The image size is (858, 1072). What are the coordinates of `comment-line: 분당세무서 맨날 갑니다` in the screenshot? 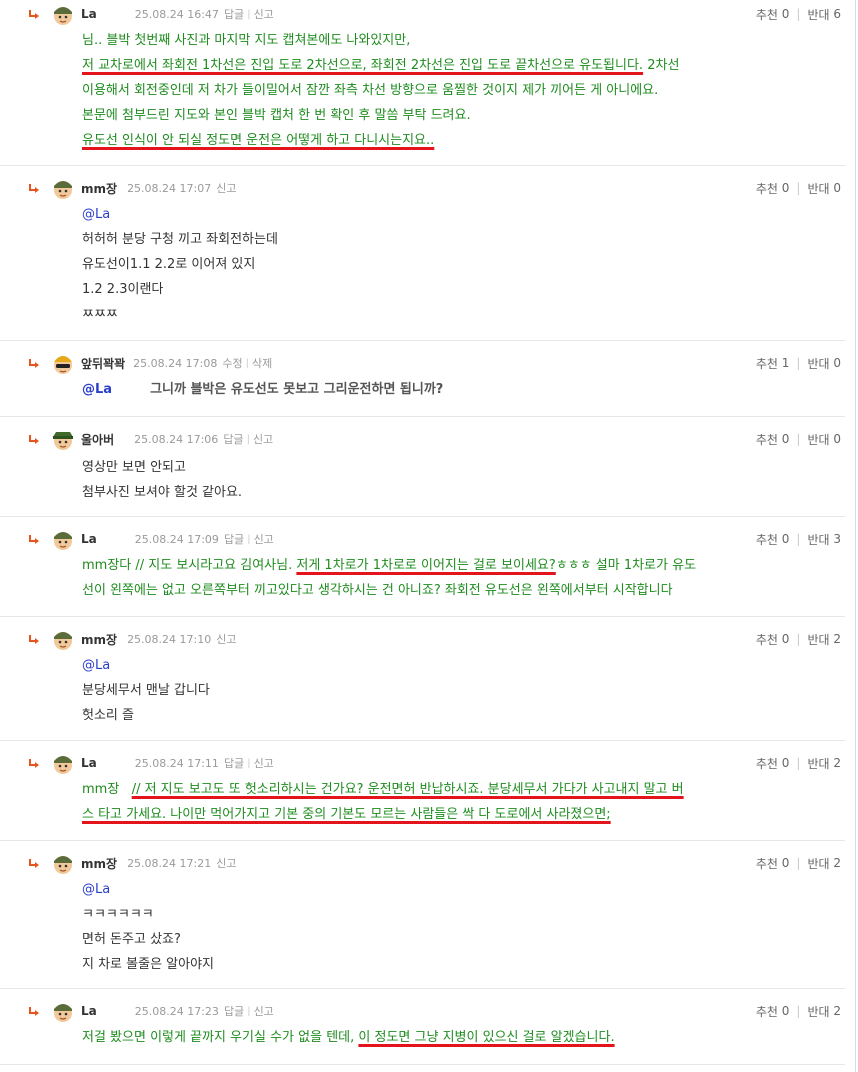 It's located at (146, 690).